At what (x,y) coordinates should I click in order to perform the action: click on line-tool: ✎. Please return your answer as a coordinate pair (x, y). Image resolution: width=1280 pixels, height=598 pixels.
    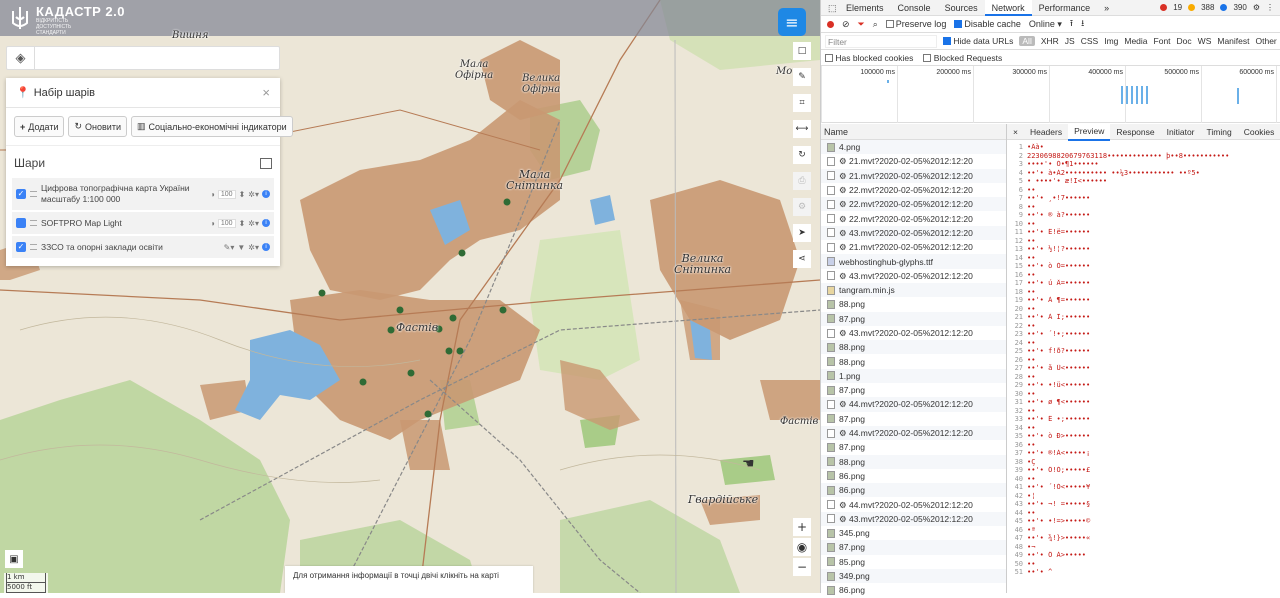
    Looking at the image, I should click on (802, 77).